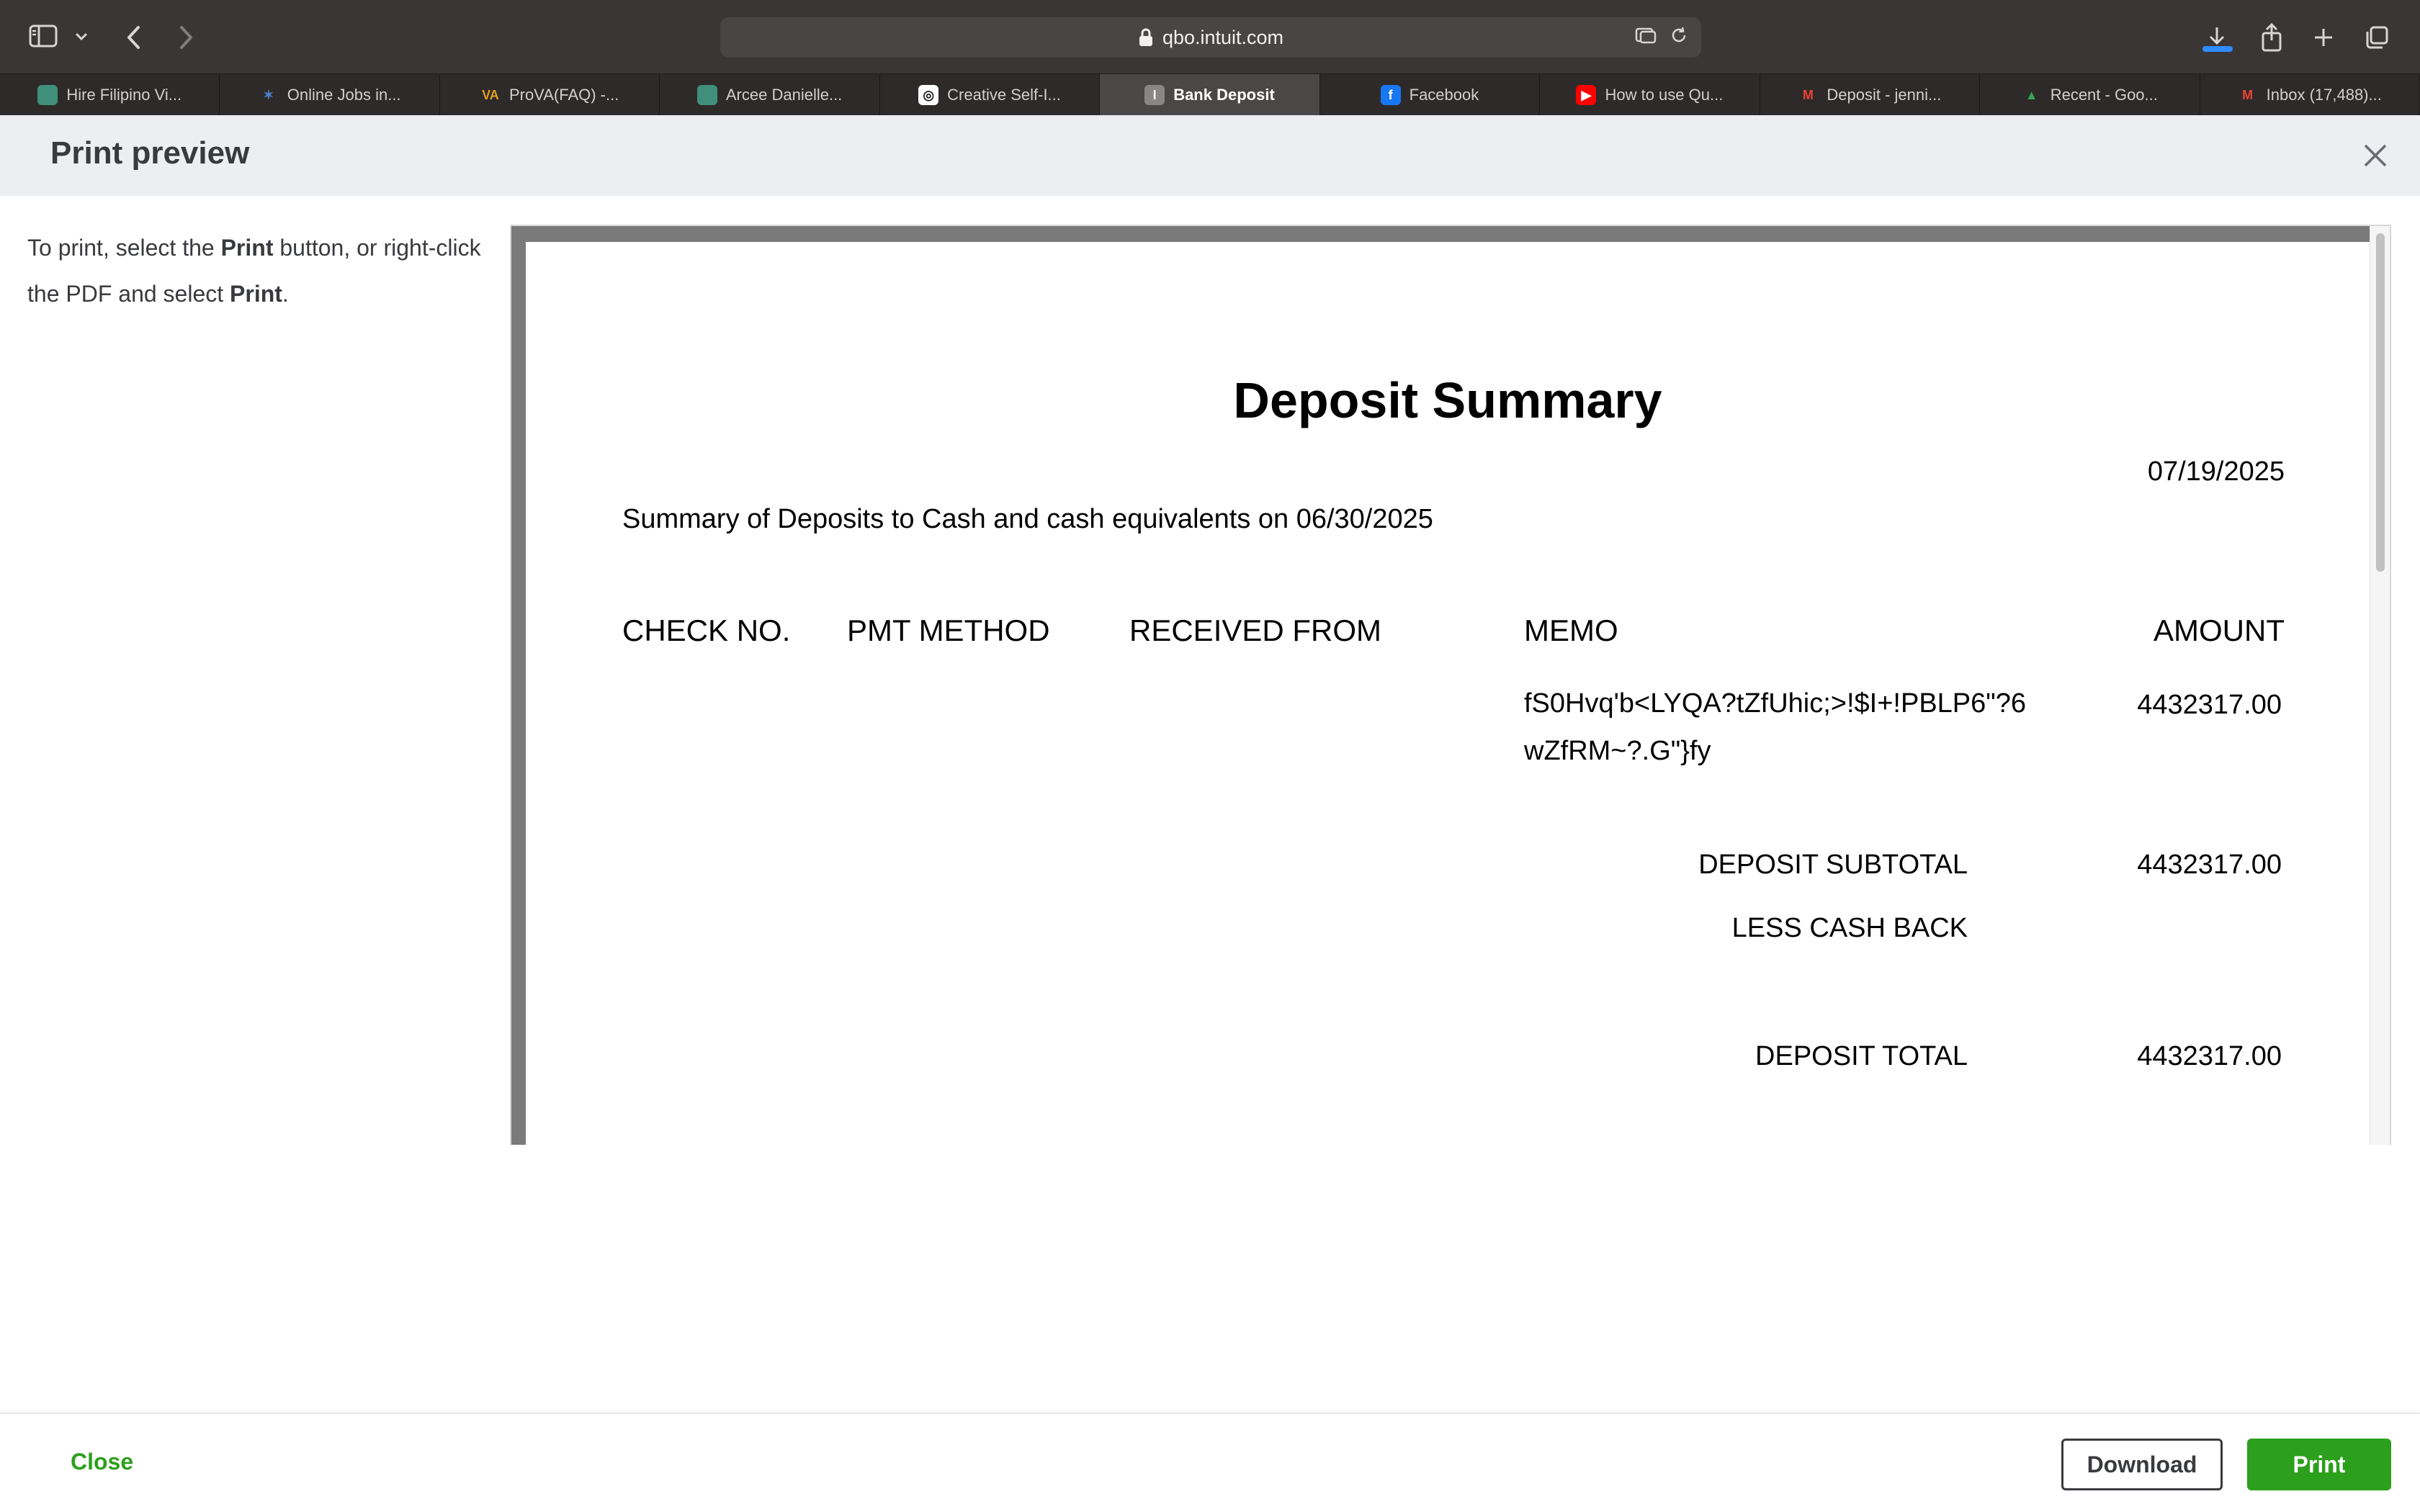 The image size is (2420, 1512). I want to click on deposit-total-label: DEPOSIT TOTAL, so click(1862, 1056).